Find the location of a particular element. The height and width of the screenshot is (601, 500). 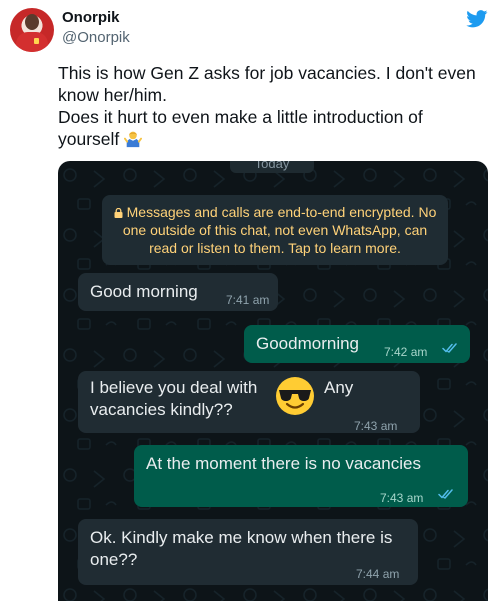

handle: @Onorpik is located at coordinates (96, 37).